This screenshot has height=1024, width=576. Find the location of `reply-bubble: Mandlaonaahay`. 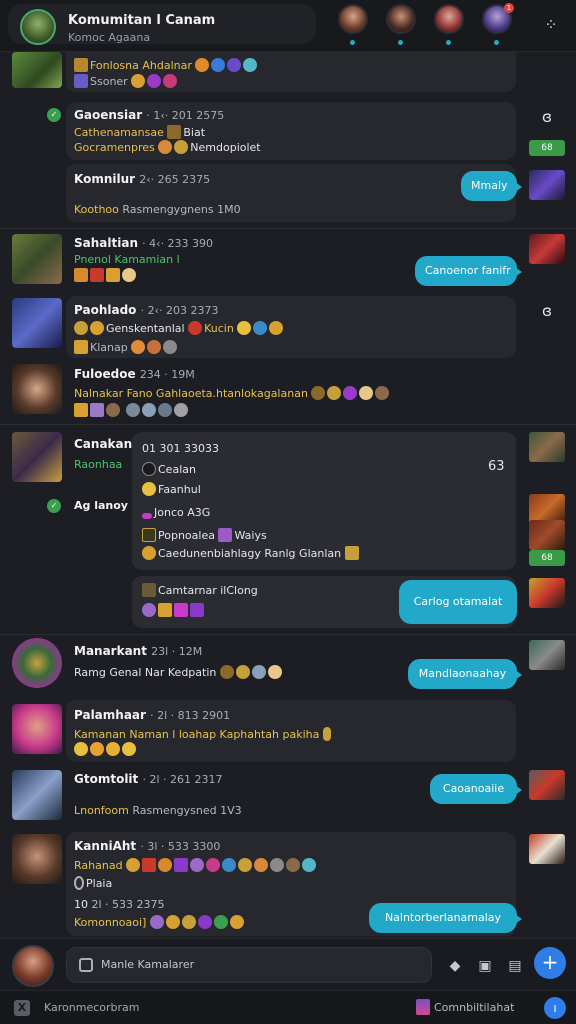

reply-bubble: Mandlaonaahay is located at coordinates (465, 674).